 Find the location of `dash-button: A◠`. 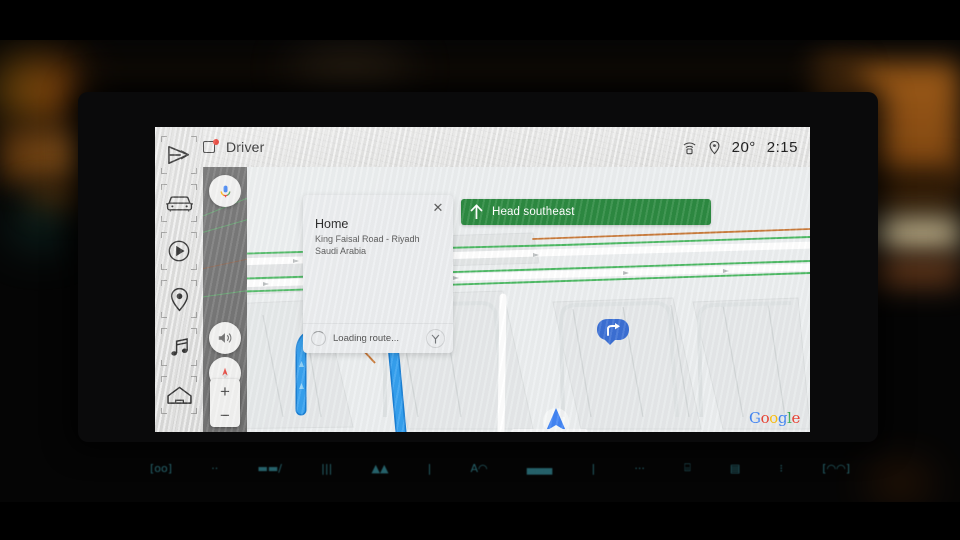

dash-button: A◠ is located at coordinates (479, 468).